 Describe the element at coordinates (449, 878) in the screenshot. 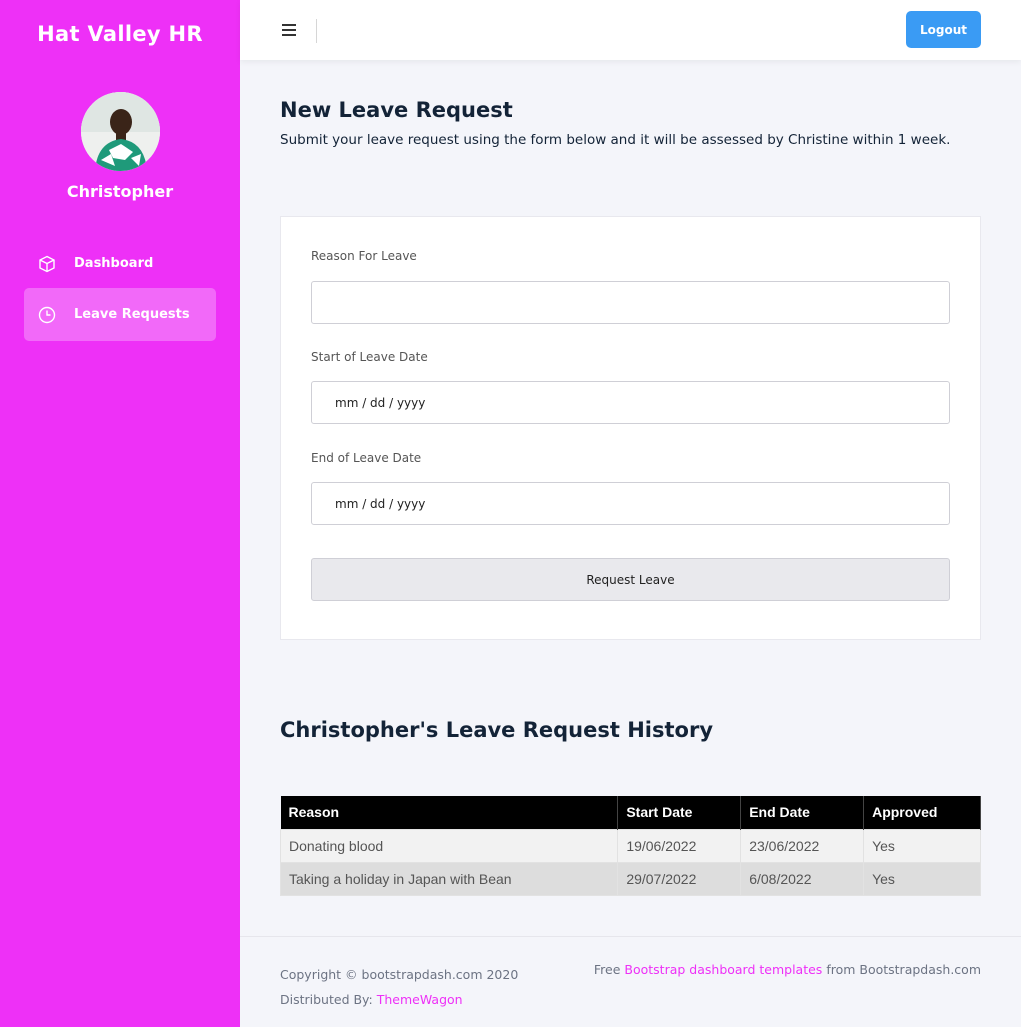

I see `cell-reason: Taking a holiday in Japan with Bean` at that location.